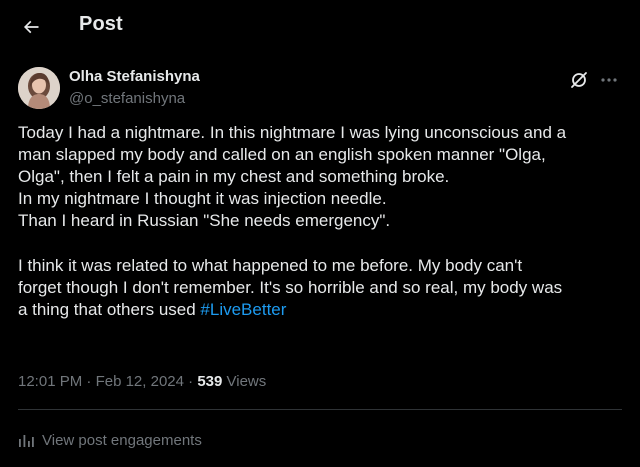  I want to click on views-label: Views, so click(244, 381).